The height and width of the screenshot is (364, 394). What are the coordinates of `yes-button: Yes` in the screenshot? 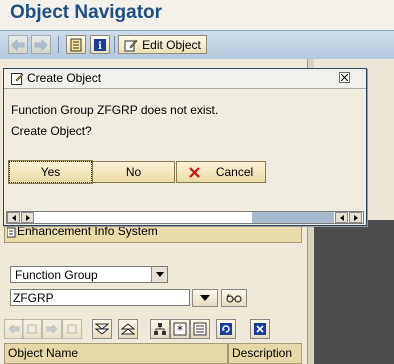 It's located at (50, 172).